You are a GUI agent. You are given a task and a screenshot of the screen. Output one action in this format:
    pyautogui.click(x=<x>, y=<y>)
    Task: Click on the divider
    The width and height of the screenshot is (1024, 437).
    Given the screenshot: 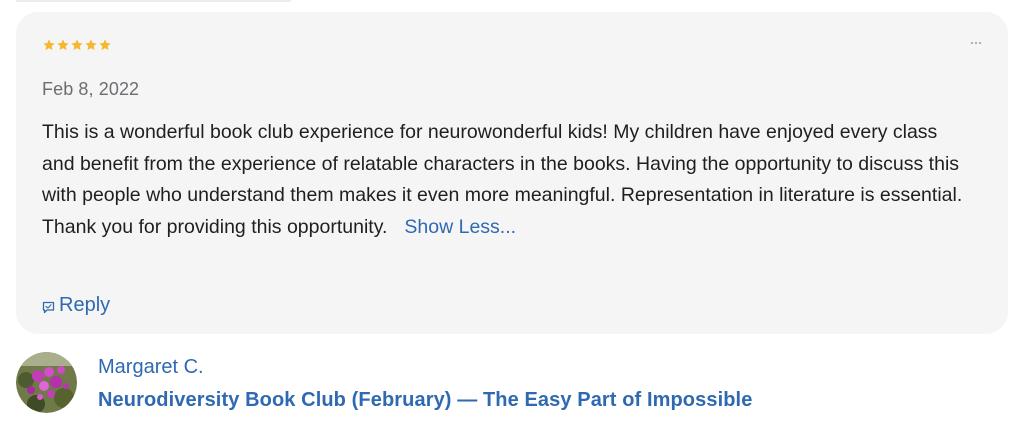 What is the action you would take?
    pyautogui.click(x=153, y=1)
    